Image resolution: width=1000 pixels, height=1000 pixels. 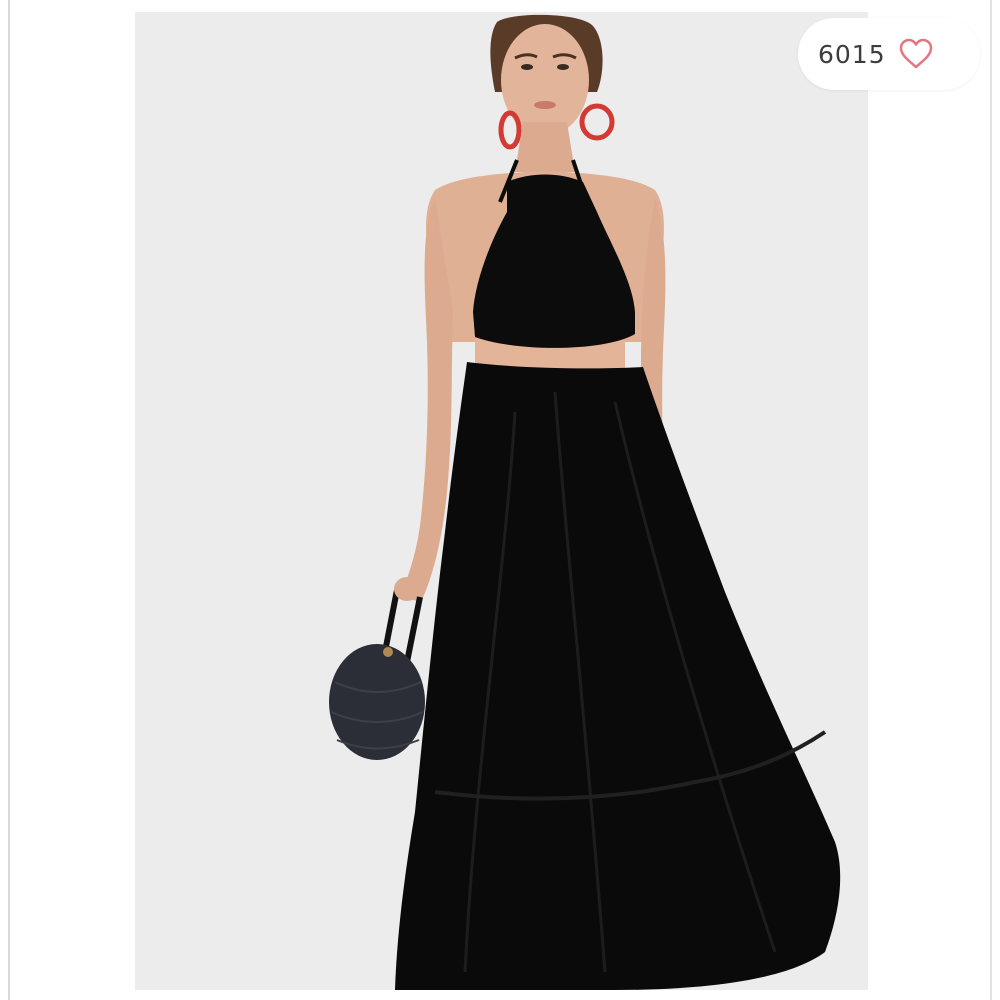 I want to click on right-eye, so click(x=563, y=67).